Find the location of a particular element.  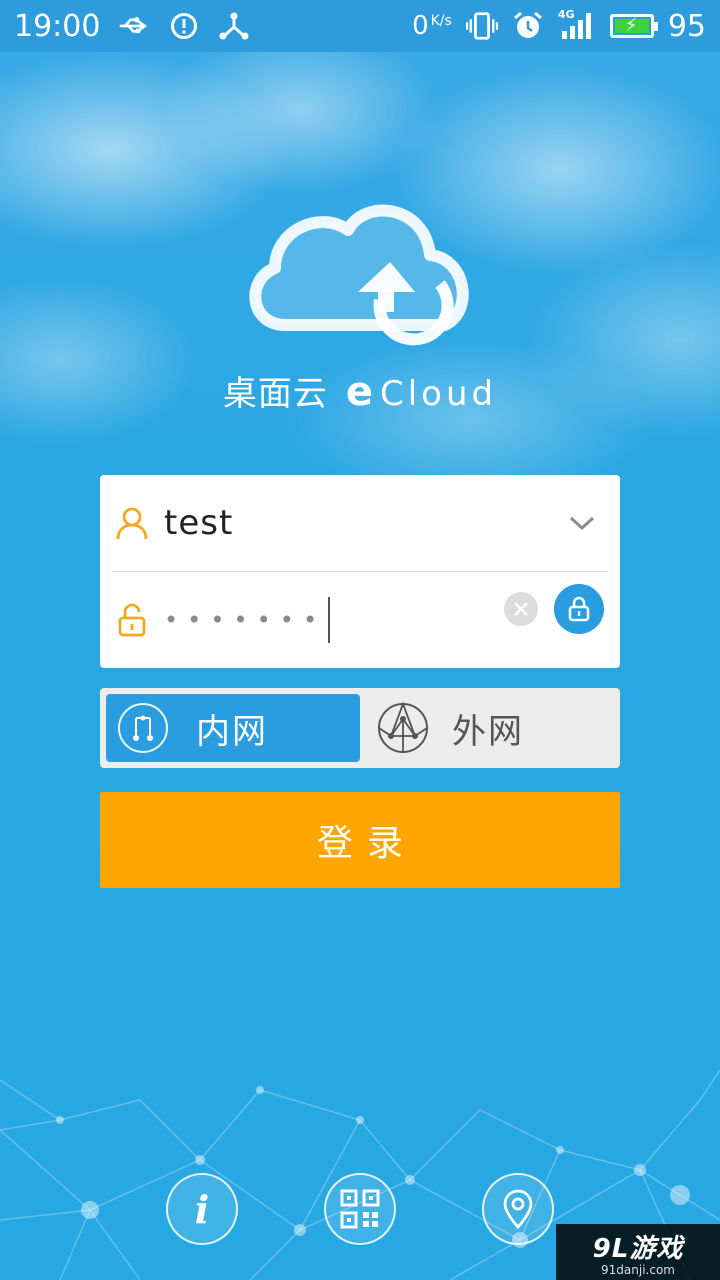

network-speed: 0 K/s is located at coordinates (432, 26).